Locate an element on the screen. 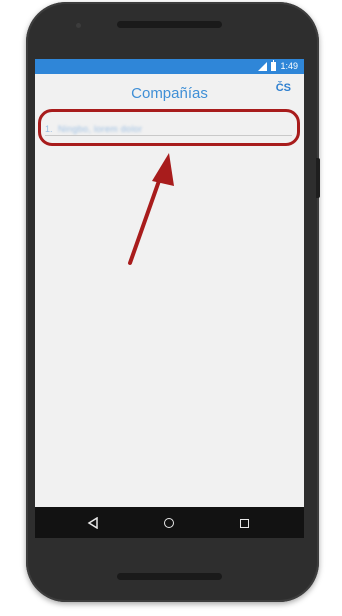 This screenshot has height=616, width=342. top-speaker is located at coordinates (169, 24).